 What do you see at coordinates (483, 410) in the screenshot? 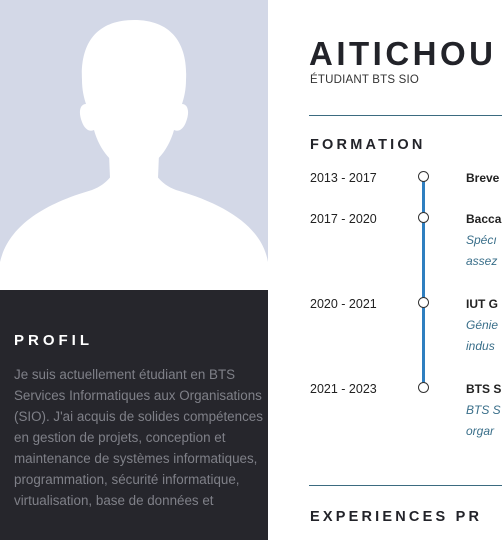
I see `formation-desc-4a: BTS S` at bounding box center [483, 410].